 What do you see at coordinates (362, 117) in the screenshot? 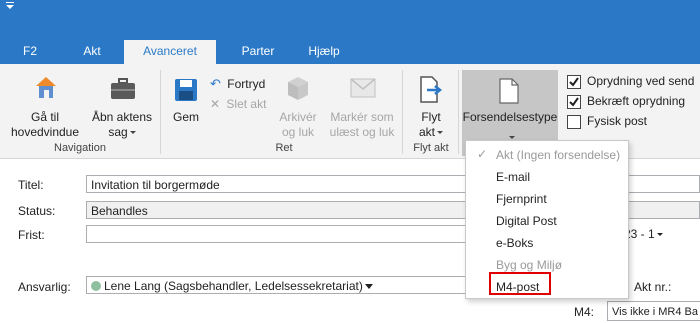
I see `mark-unread-label-1: Markér som` at bounding box center [362, 117].